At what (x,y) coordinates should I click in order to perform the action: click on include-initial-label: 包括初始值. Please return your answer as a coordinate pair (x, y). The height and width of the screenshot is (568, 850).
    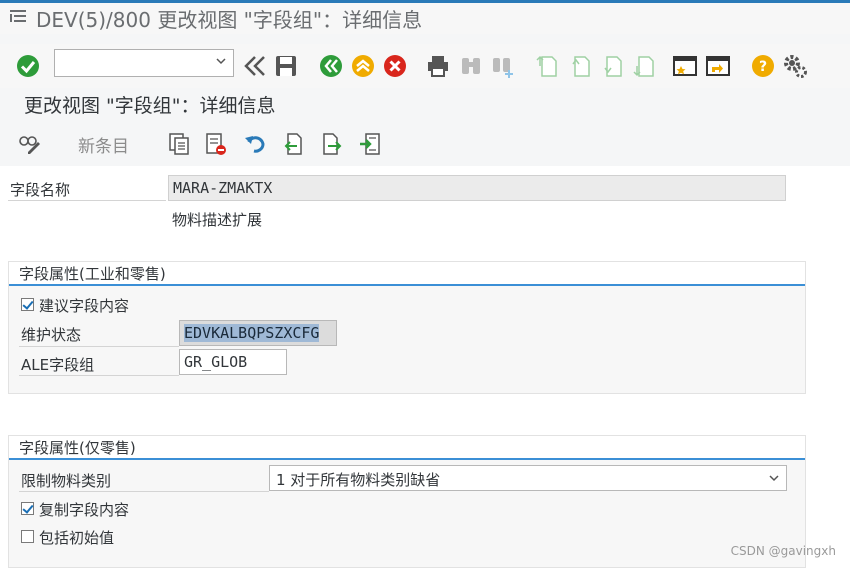
    Looking at the image, I should click on (77, 538).